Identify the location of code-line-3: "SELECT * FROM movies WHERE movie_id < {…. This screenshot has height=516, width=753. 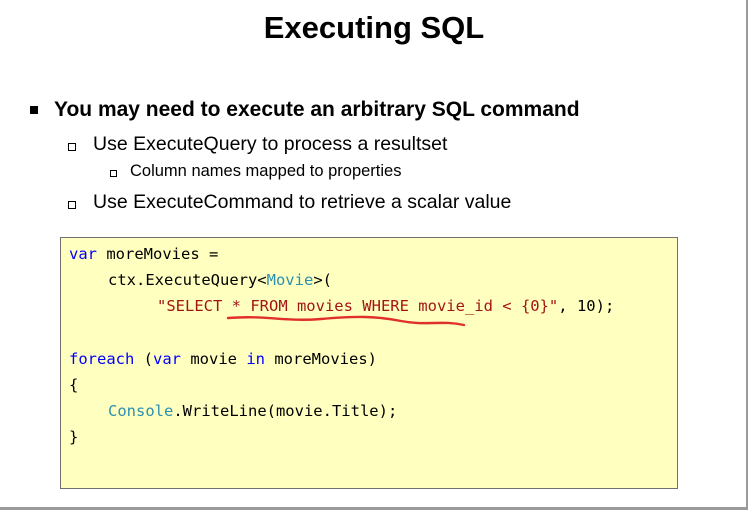
(385, 306).